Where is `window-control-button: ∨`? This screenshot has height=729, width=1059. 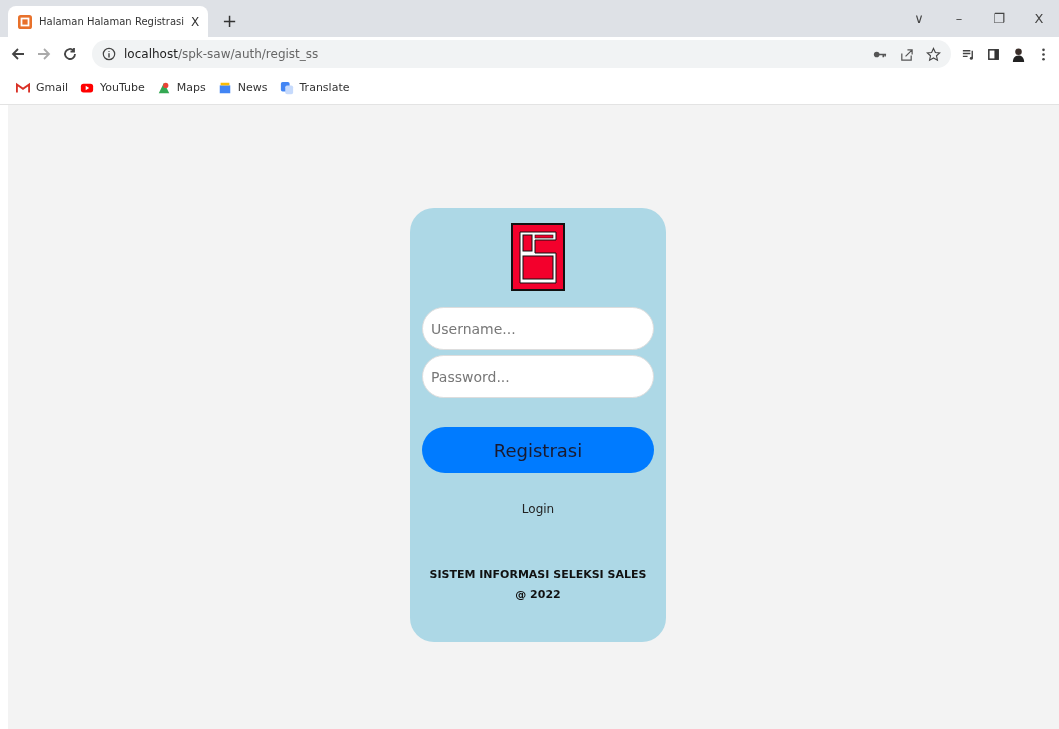
window-control-button: ∨ is located at coordinates (919, 18).